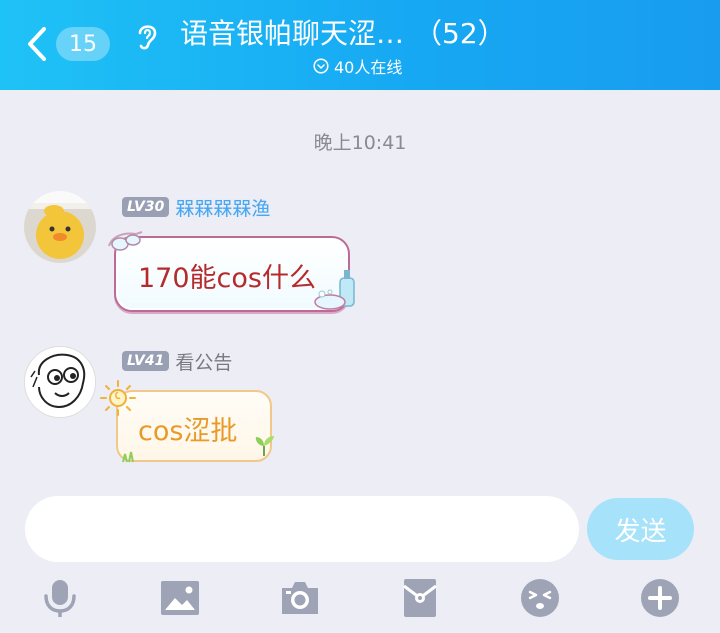 This screenshot has height=633, width=720. I want to click on grass-decoration-icon, so click(128, 457).